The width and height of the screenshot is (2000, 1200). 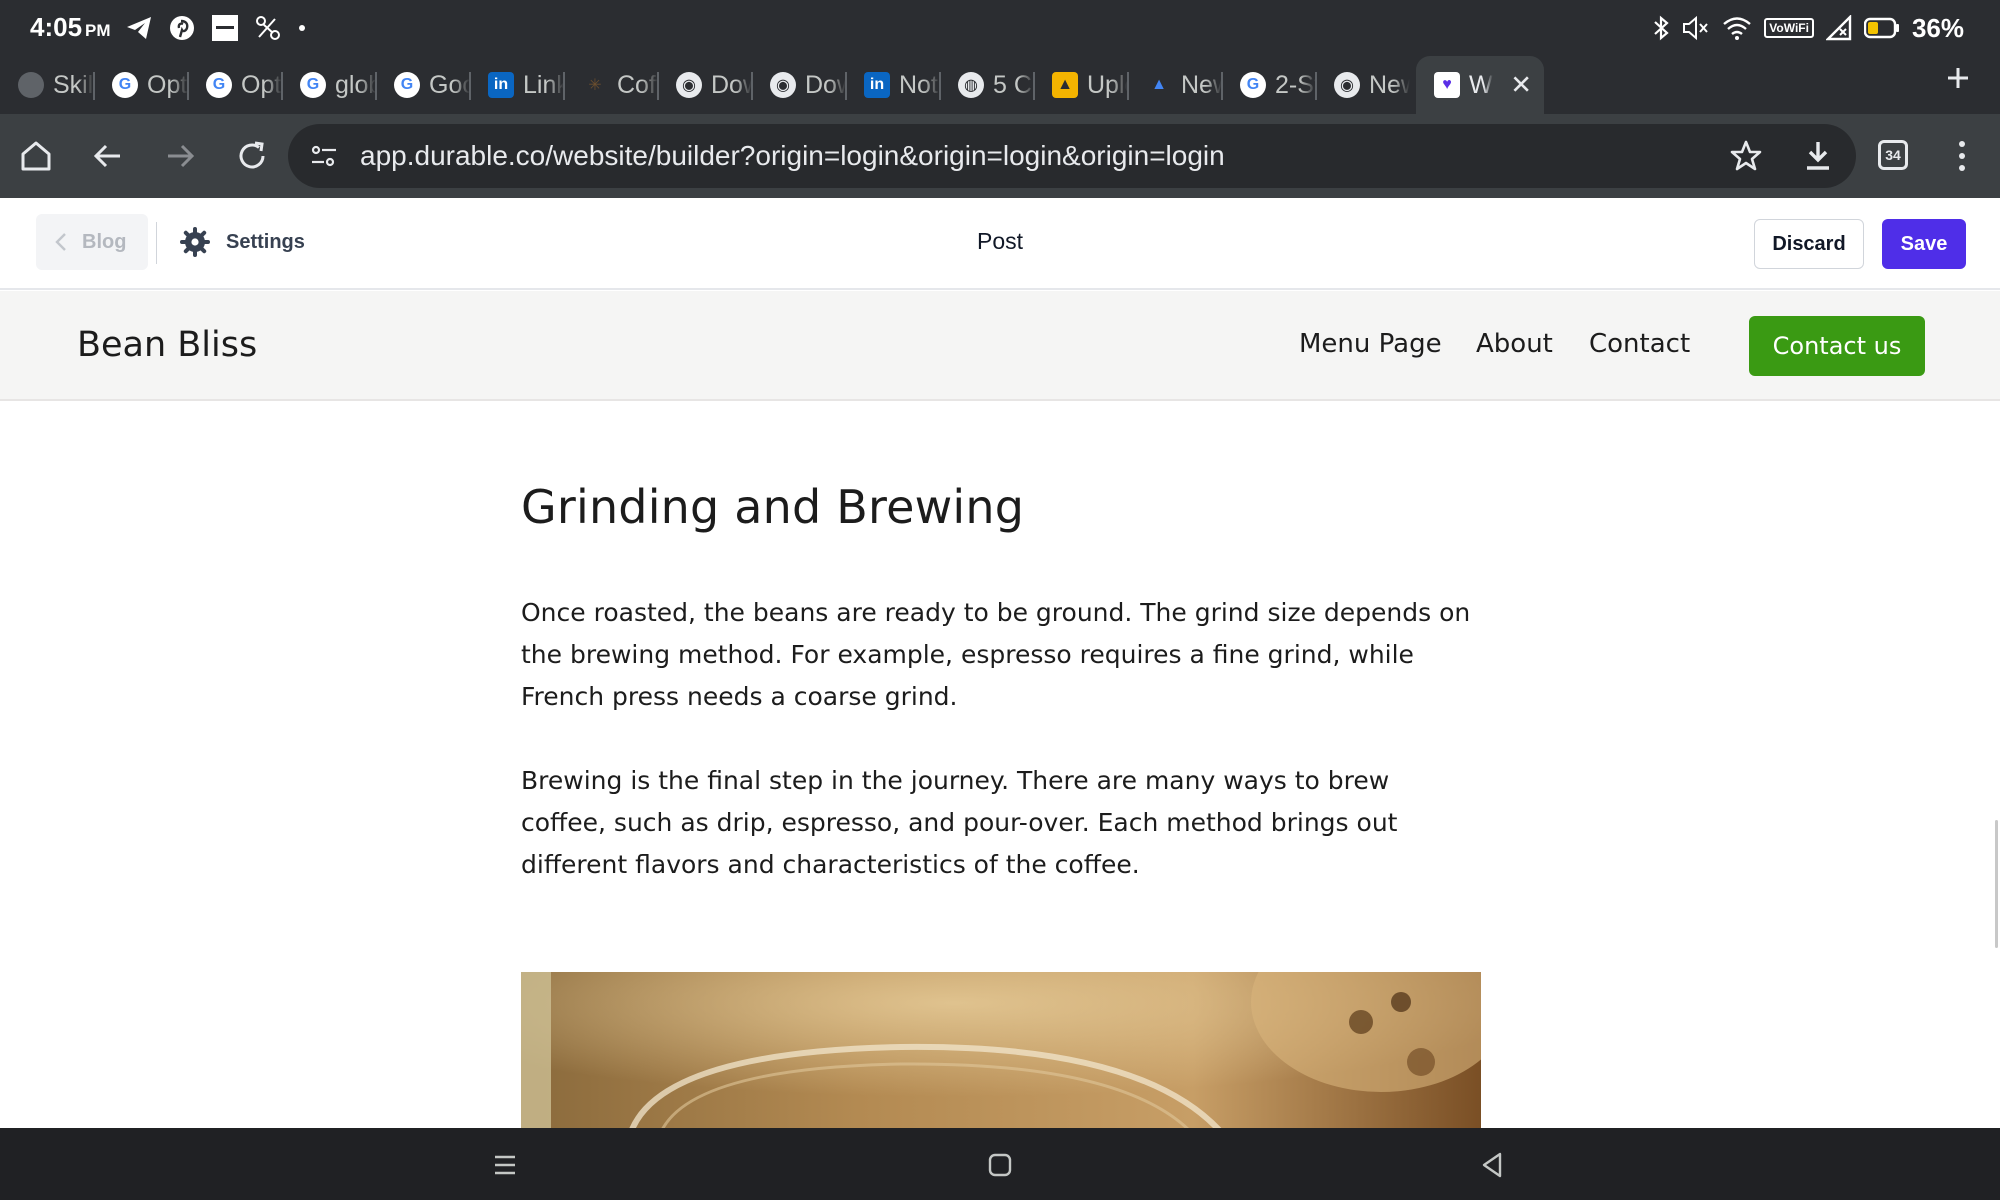 What do you see at coordinates (1493, 1165) in the screenshot?
I see `back-icon` at bounding box center [1493, 1165].